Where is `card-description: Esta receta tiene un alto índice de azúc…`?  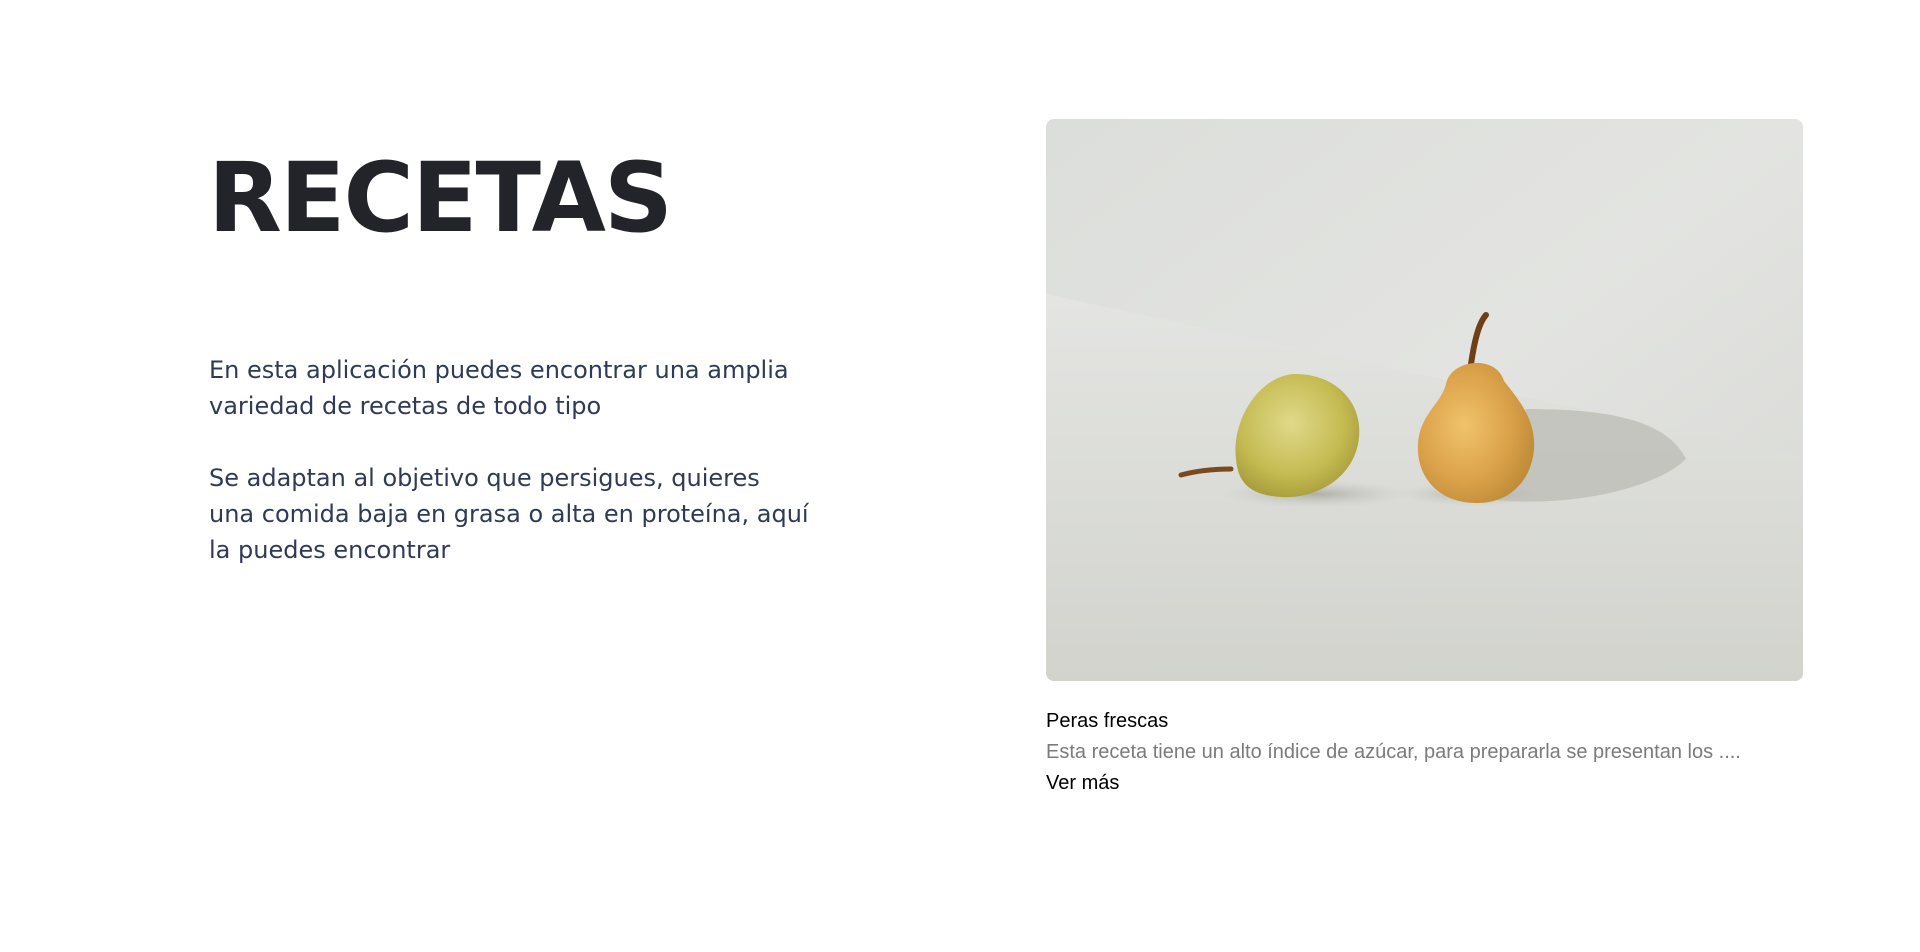
card-description: Esta receta tiene un alto índice de azúc… is located at coordinates (1393, 752).